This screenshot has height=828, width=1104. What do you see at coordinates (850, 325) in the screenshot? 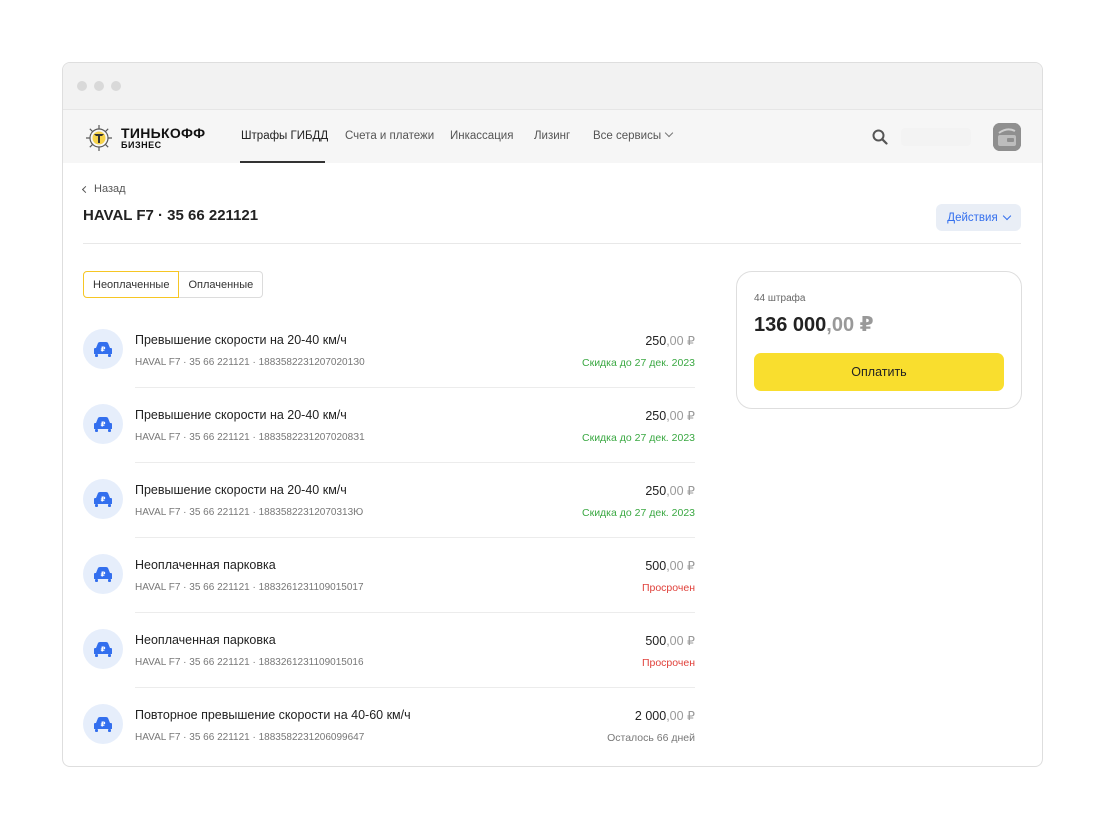
I see `total-amount-dec: ,00 ₽` at bounding box center [850, 325].